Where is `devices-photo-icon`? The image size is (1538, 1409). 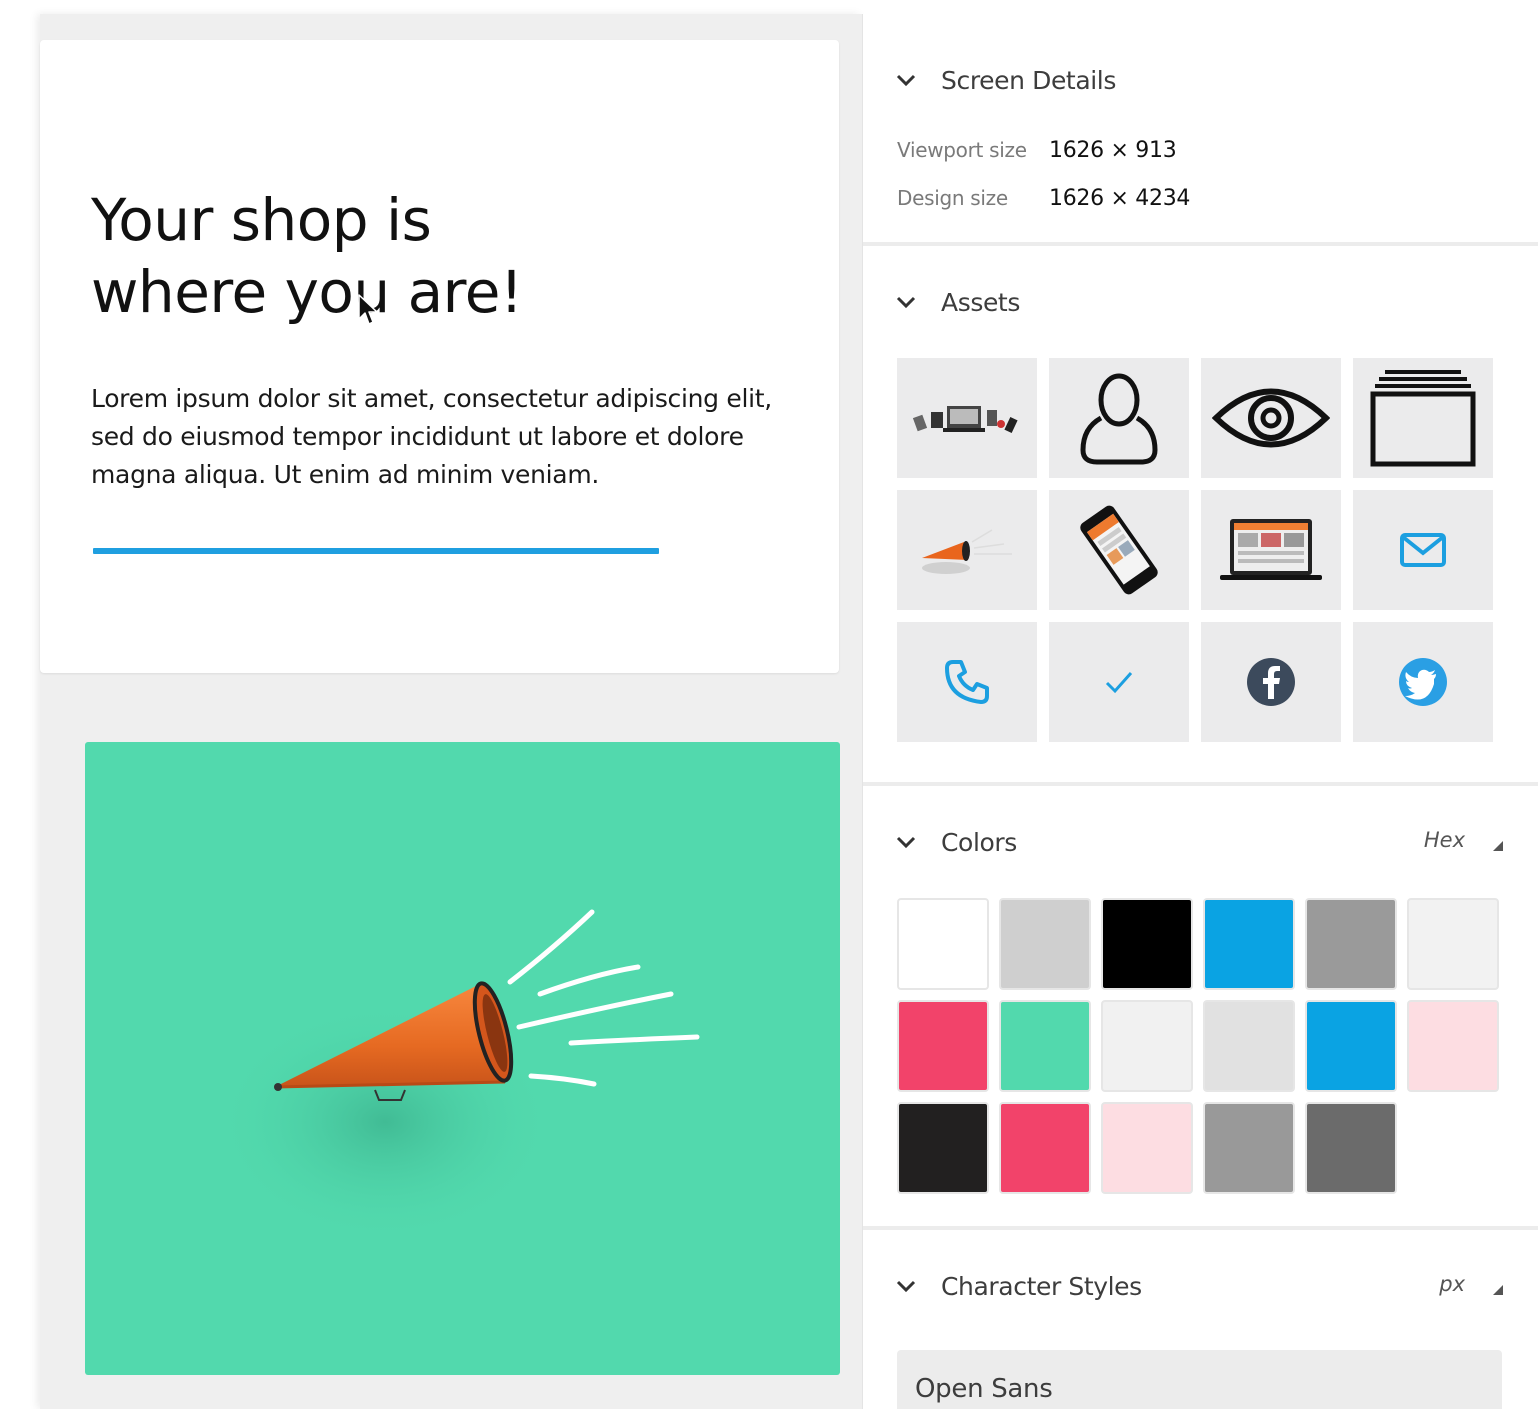
devices-photo-icon is located at coordinates (965, 420).